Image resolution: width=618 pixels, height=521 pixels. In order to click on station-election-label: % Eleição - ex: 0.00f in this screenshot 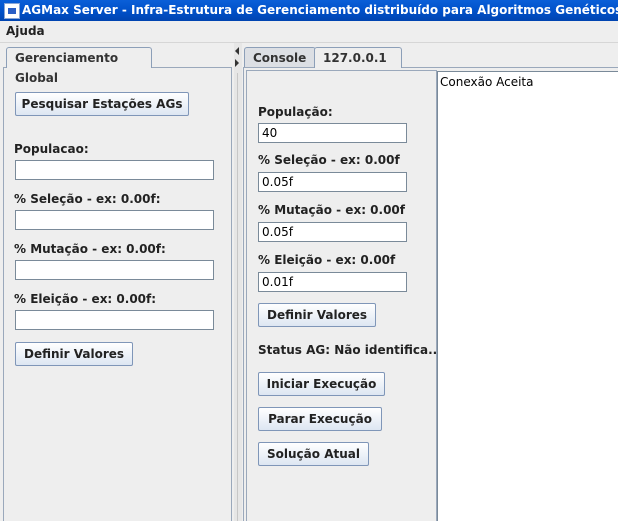, I will do `click(327, 260)`.